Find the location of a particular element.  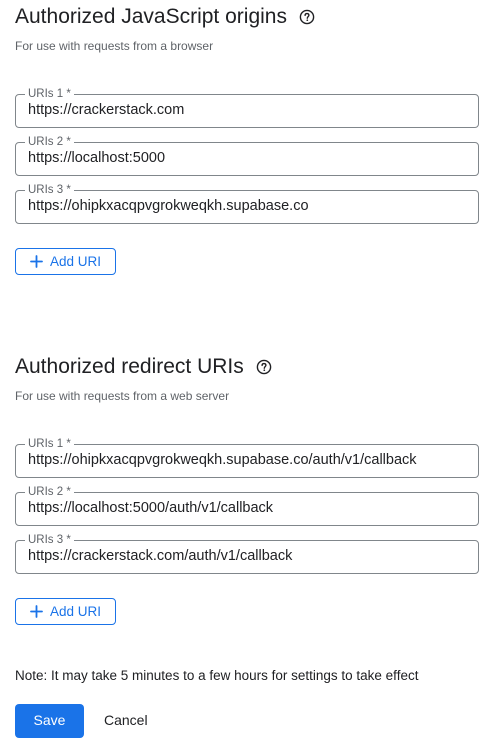

add-redirect-uri-button: Add URI is located at coordinates (65, 611).